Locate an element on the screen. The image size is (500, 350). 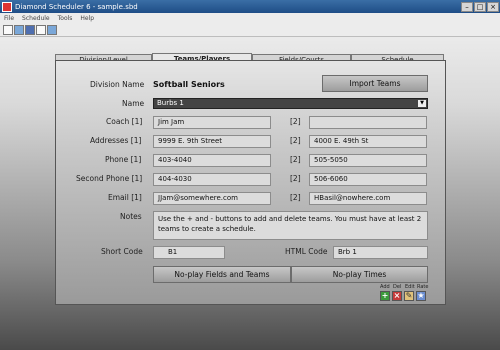
email-2-field: HBasil@nowhere.com is located at coordinates (368, 198).